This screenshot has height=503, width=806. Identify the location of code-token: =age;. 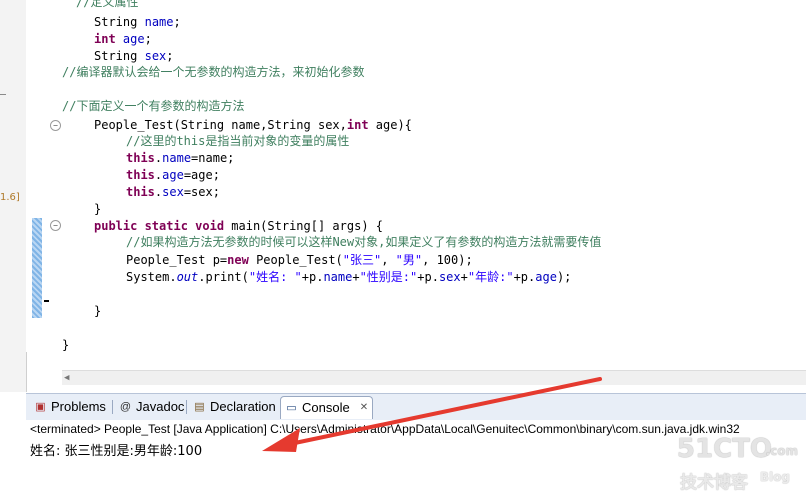
(201, 175).